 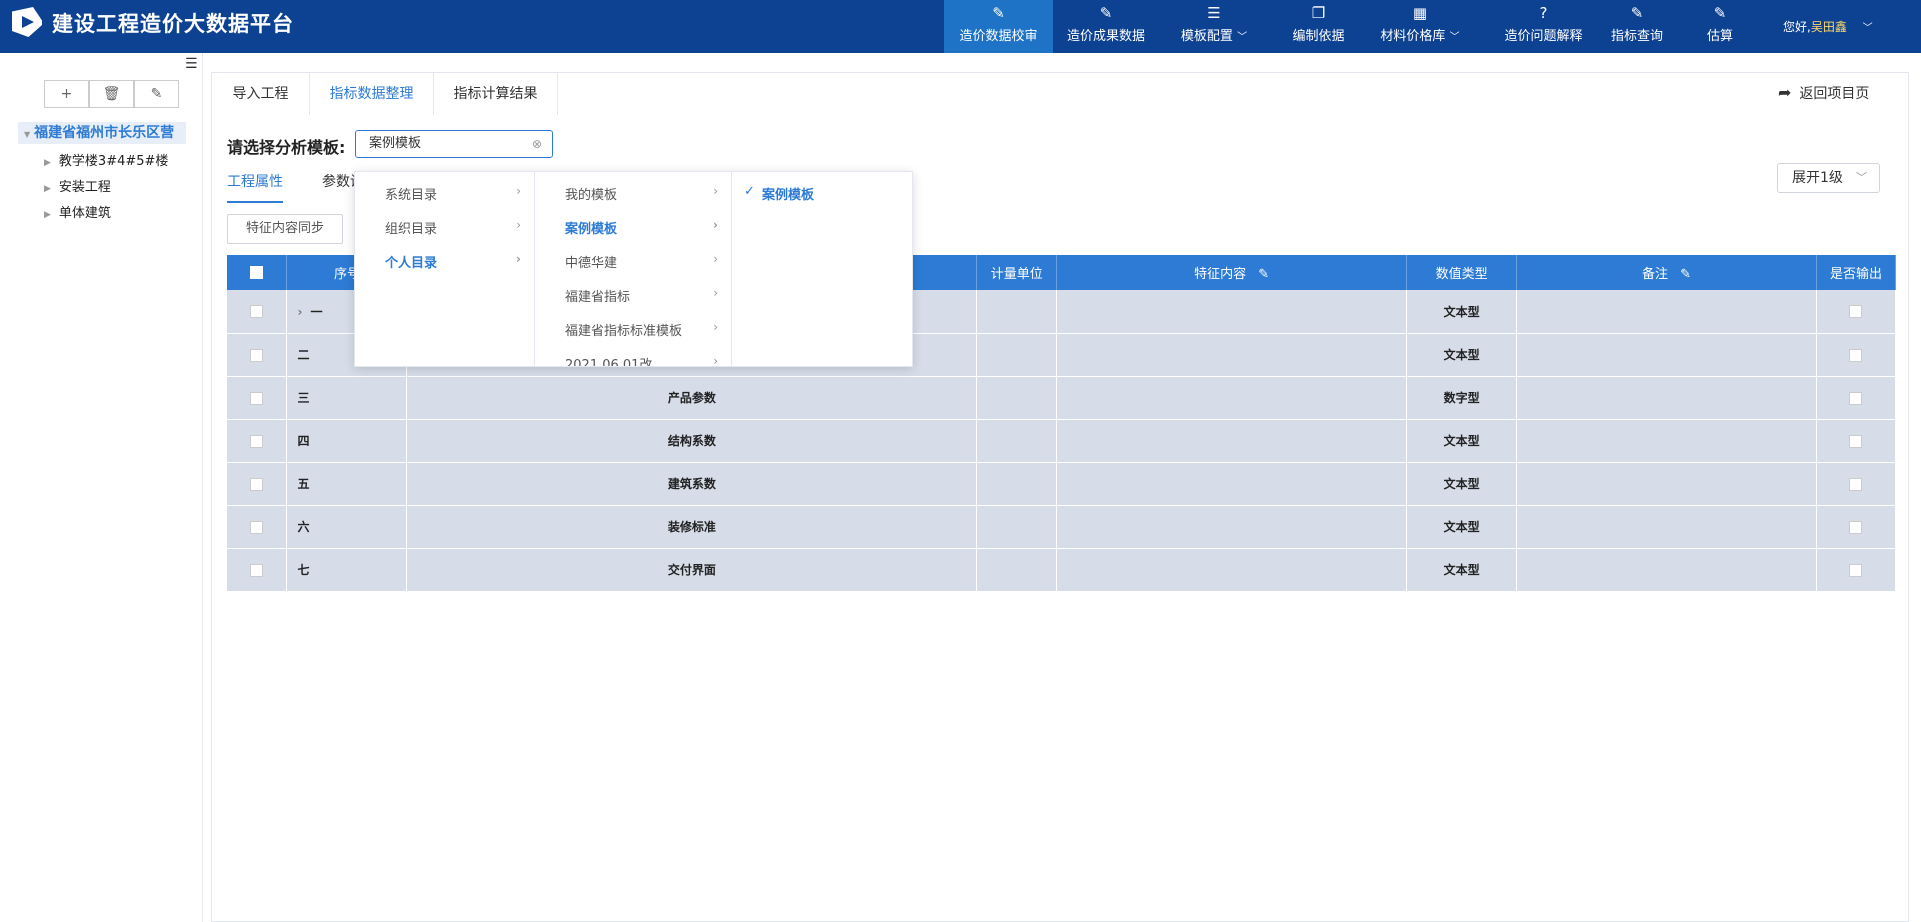 I want to click on caret-right-icon: ▶, so click(x=47, y=189).